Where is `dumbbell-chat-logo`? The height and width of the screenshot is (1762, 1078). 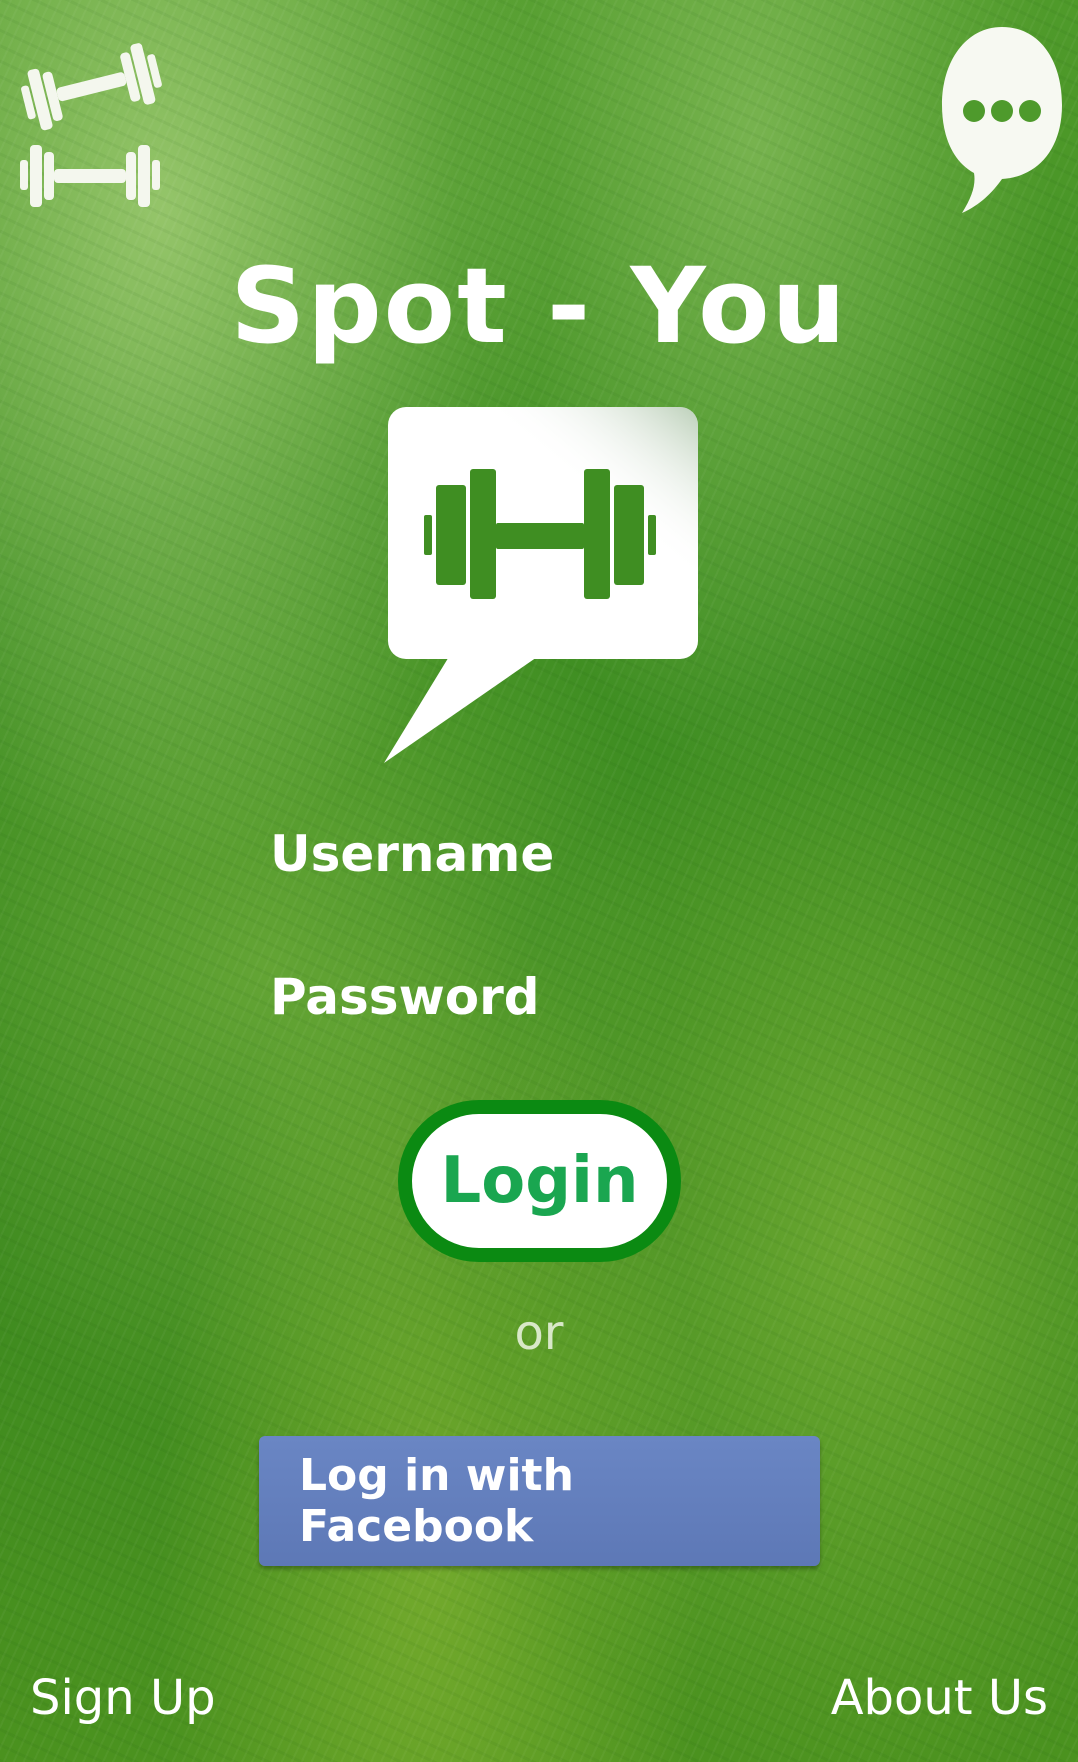
dumbbell-chat-logo is located at coordinates (541, 585).